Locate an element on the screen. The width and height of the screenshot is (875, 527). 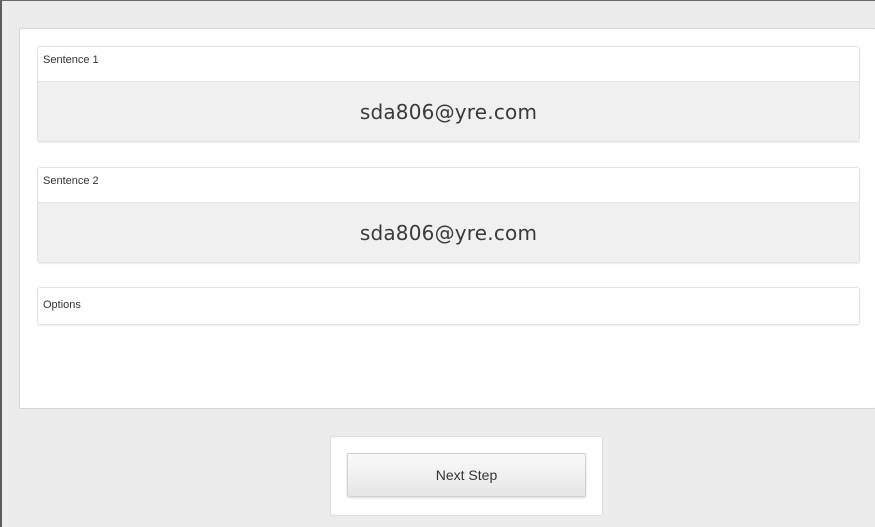
next-step-button: Next Step is located at coordinates (466, 475).